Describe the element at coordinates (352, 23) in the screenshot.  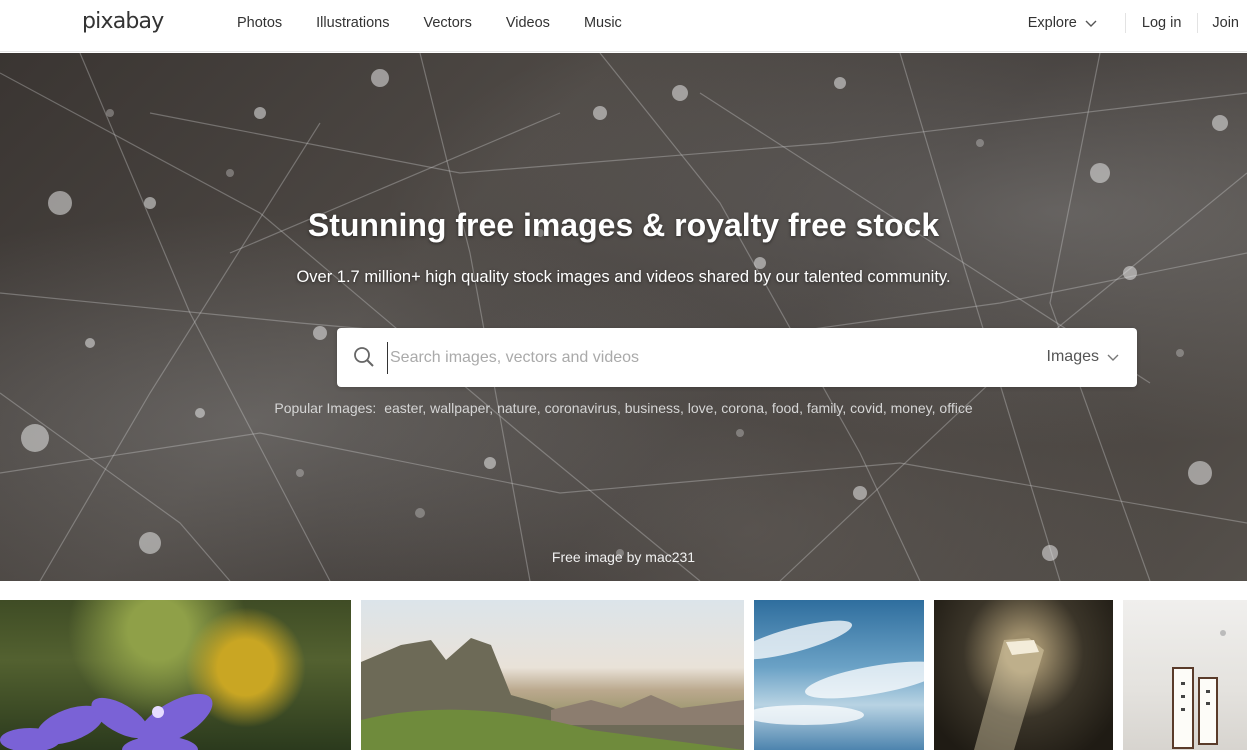
I see `nav-illustrations: Illustrations` at that location.